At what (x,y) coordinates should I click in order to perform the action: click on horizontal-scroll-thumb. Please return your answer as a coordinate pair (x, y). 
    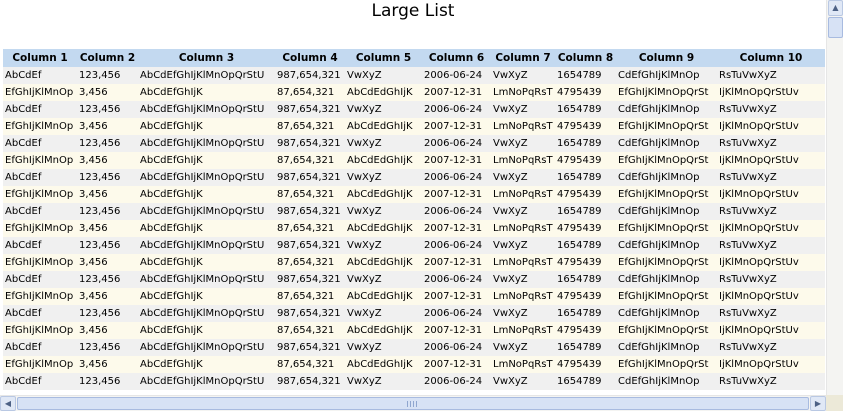
    Looking at the image, I should click on (413, 403).